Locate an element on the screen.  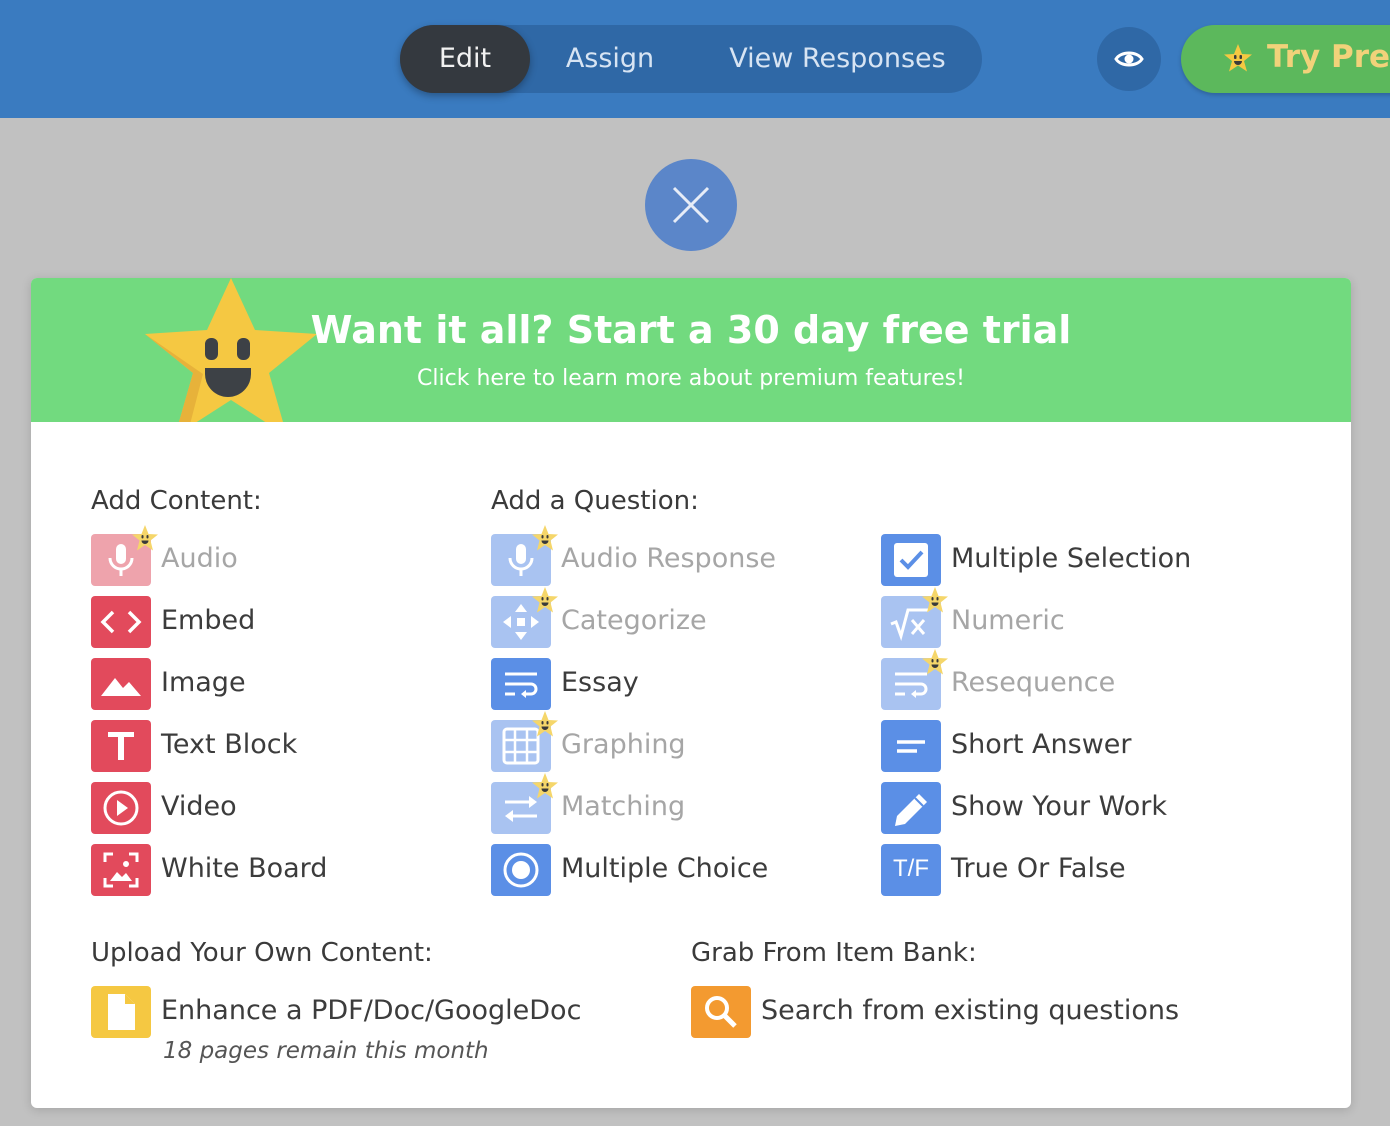
checkbox-icon is located at coordinates (911, 560).